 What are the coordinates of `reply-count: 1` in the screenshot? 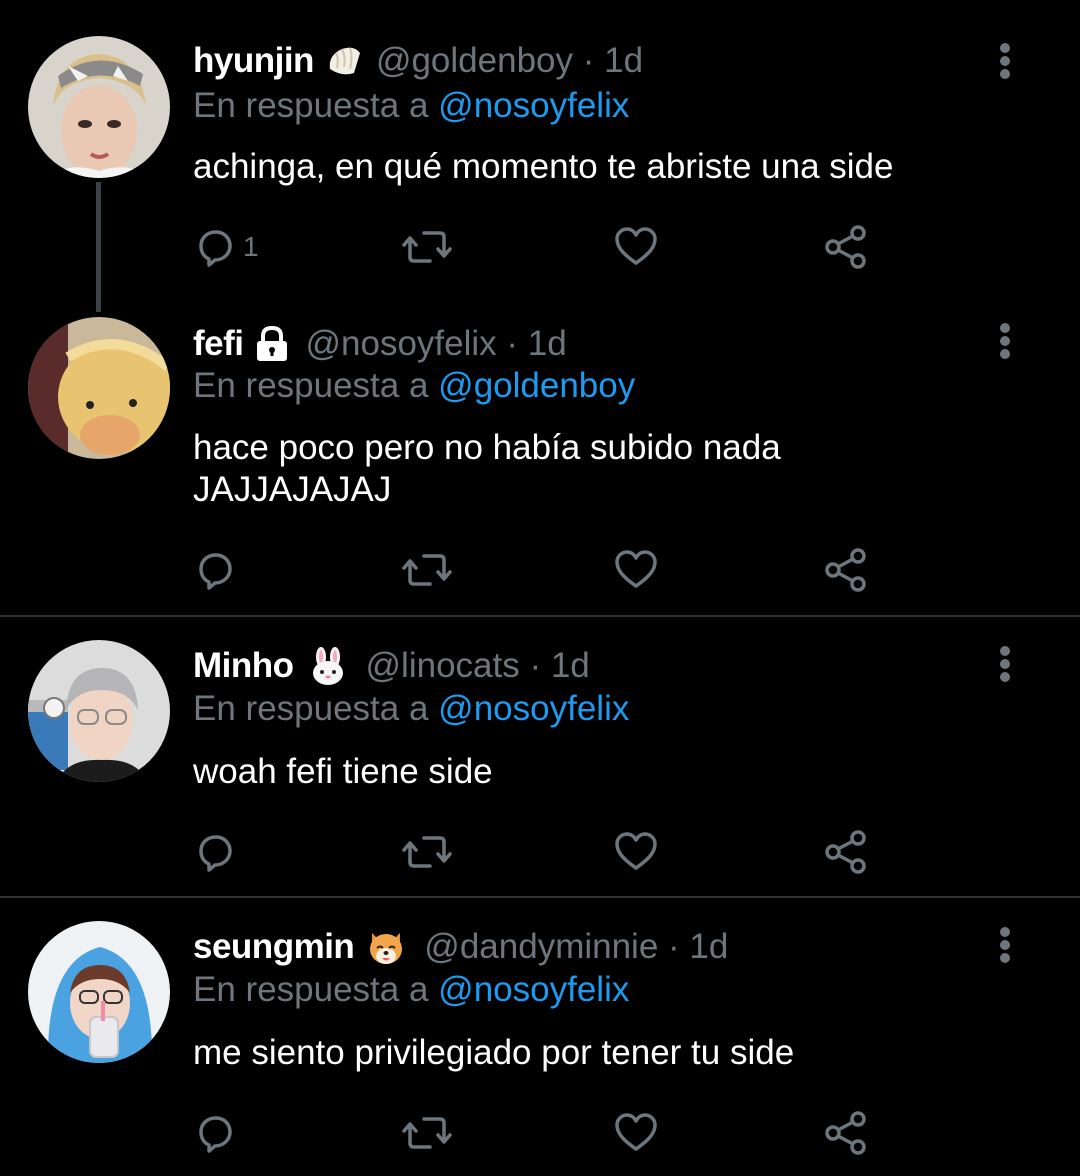 It's located at (251, 246).